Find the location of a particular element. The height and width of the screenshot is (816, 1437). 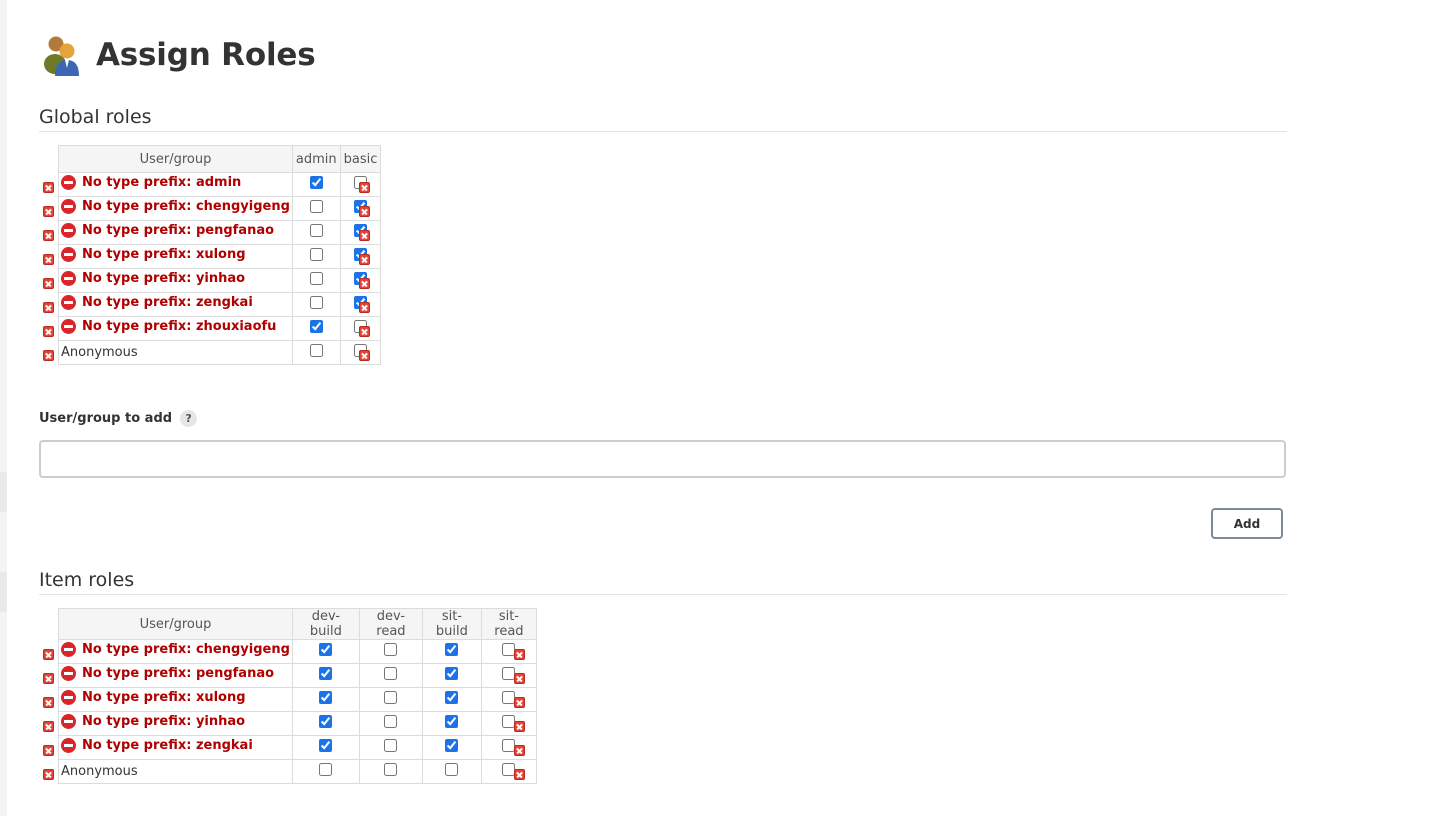

help-icon: ? is located at coordinates (189, 418).